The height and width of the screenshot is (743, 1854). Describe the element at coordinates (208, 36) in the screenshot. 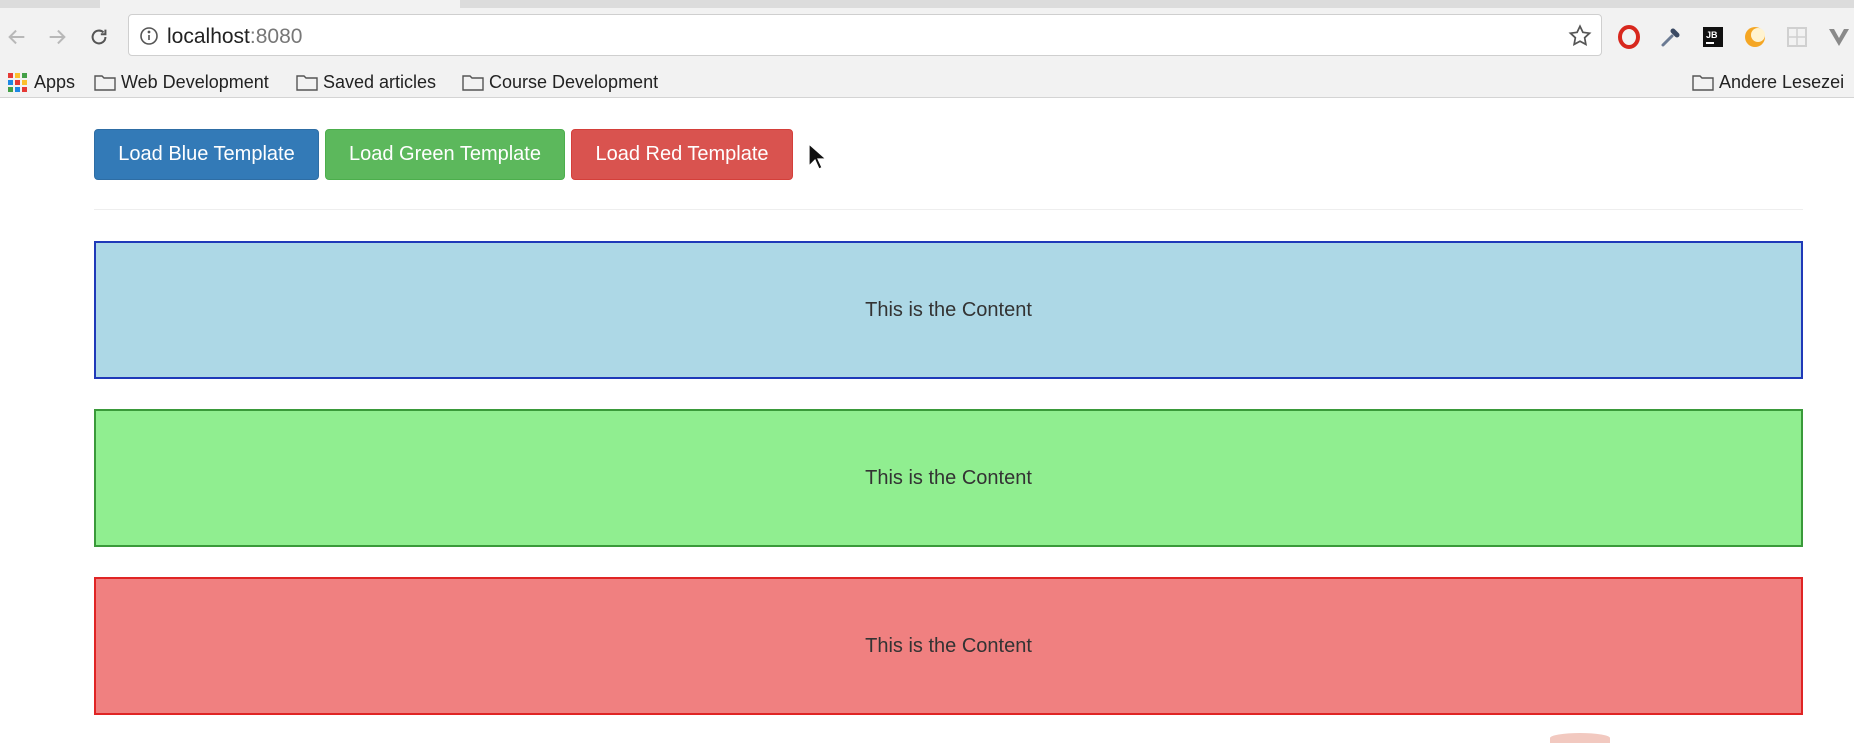

I see `url-host: localhost` at that location.